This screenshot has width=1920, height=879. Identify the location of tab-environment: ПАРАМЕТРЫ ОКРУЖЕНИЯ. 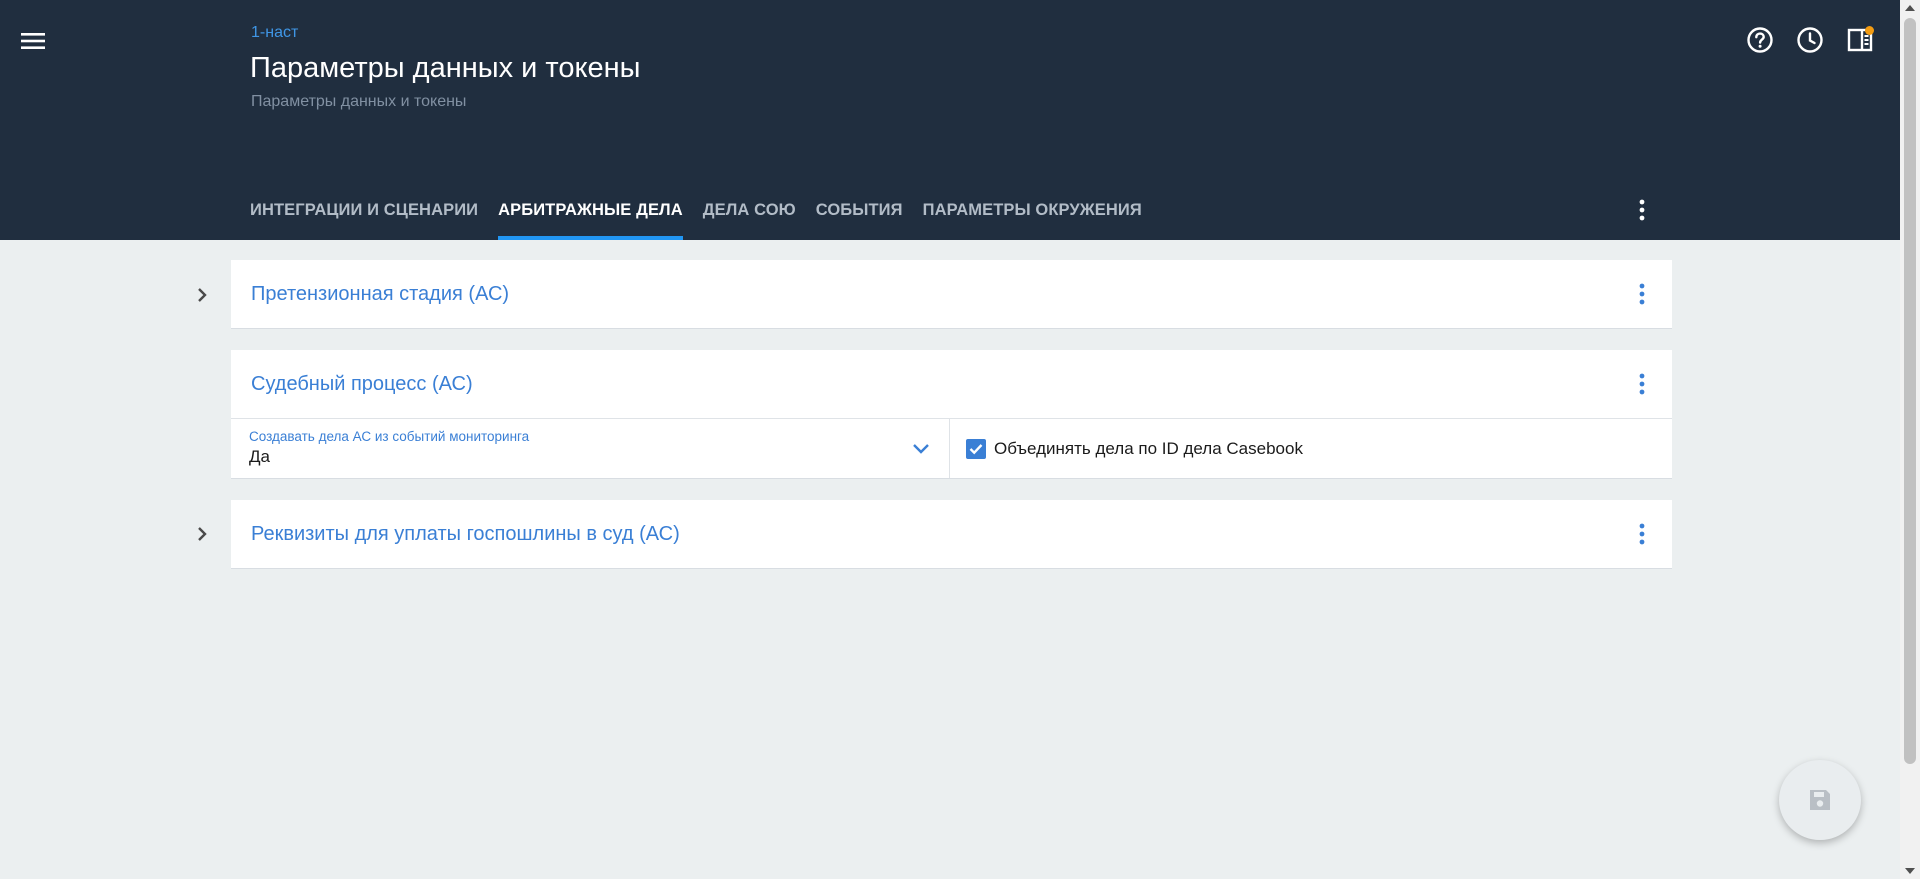
(1032, 216).